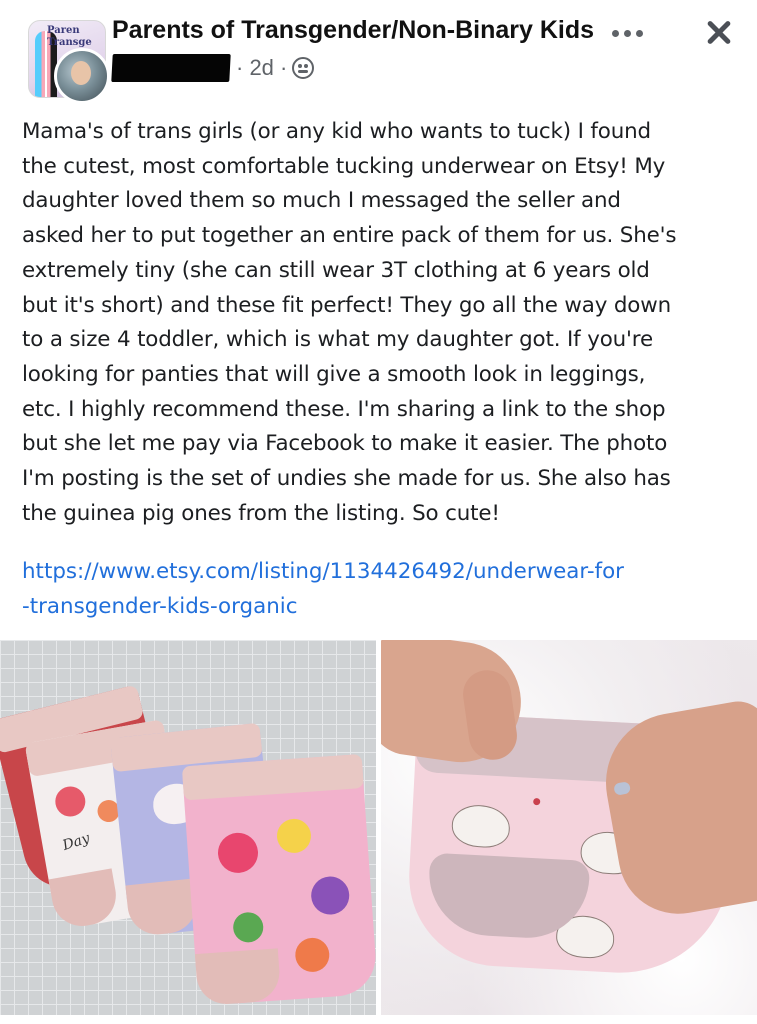 The width and height of the screenshot is (757, 1024). Describe the element at coordinates (81, 73) in the screenshot. I see `author-face` at that location.